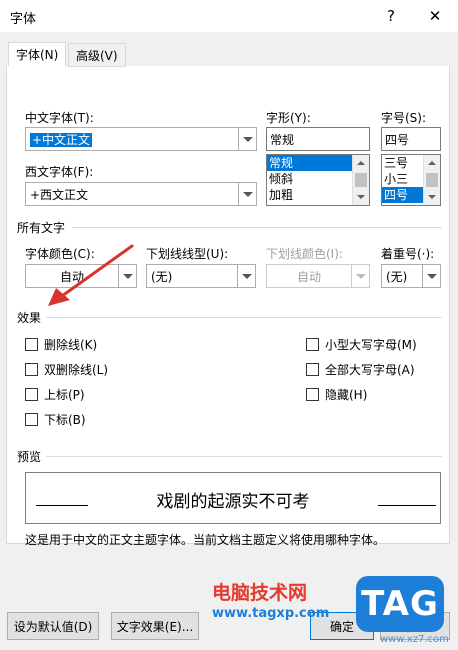  I want to click on help-button: ?, so click(391, 16).